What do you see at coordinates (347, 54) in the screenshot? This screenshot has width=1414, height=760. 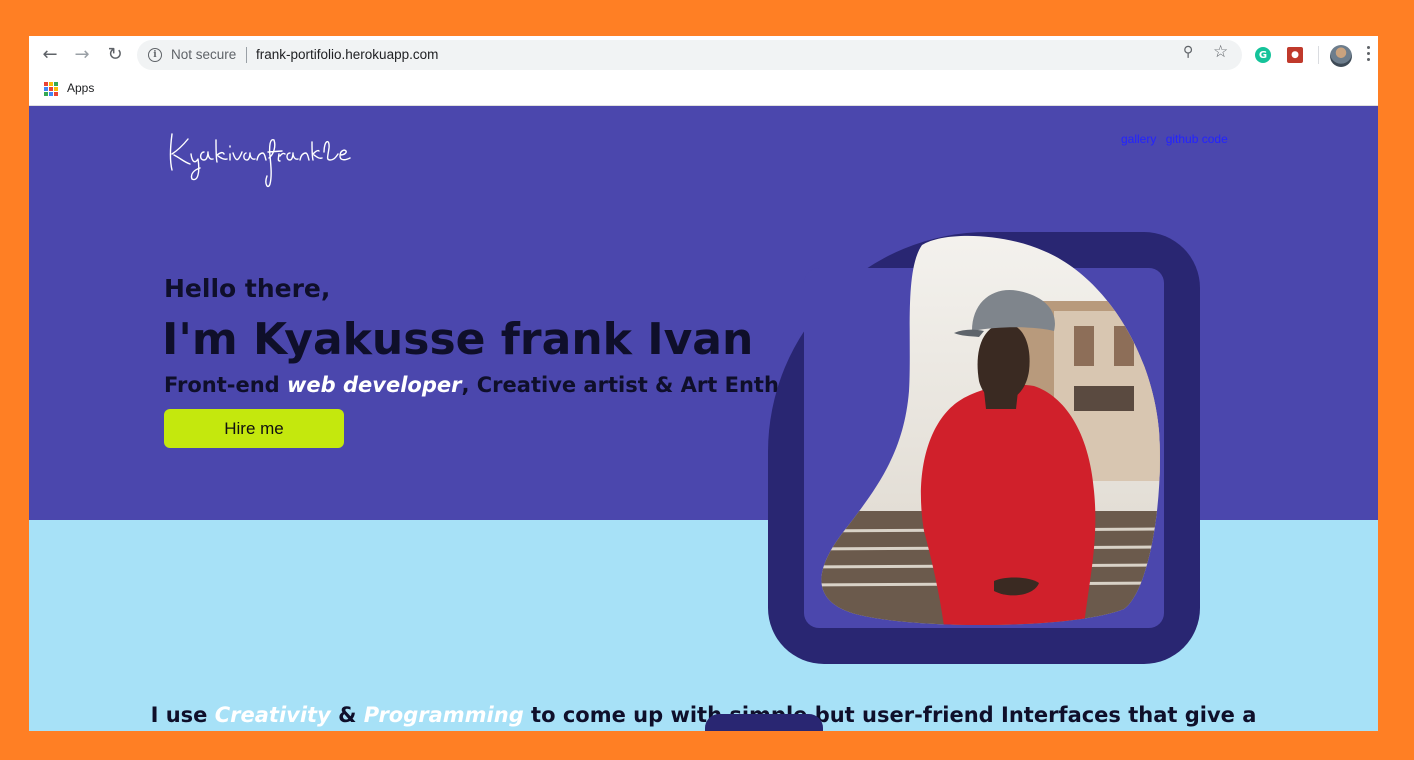 I see `url-text: frank-portifolio.herokuapp.com` at bounding box center [347, 54].